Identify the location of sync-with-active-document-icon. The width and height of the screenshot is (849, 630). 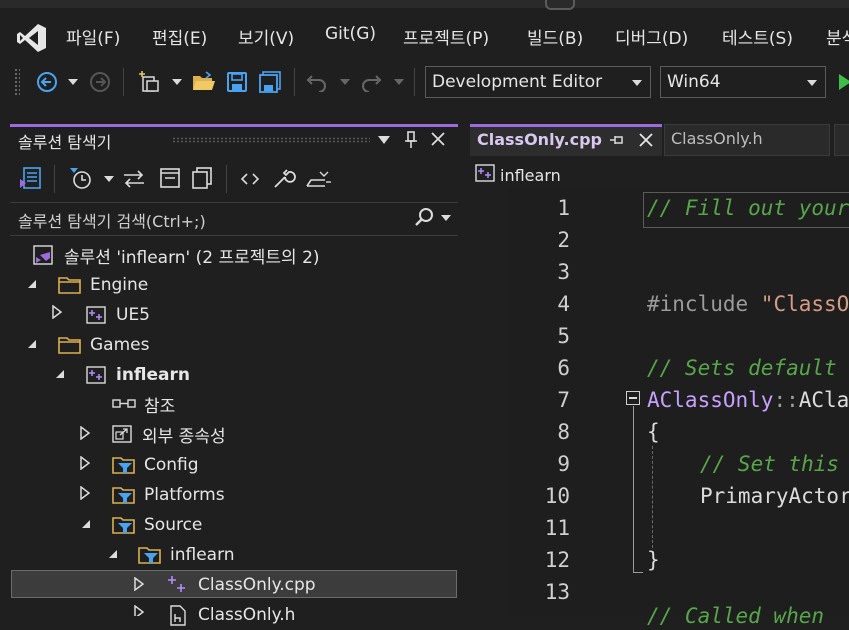
(134, 179).